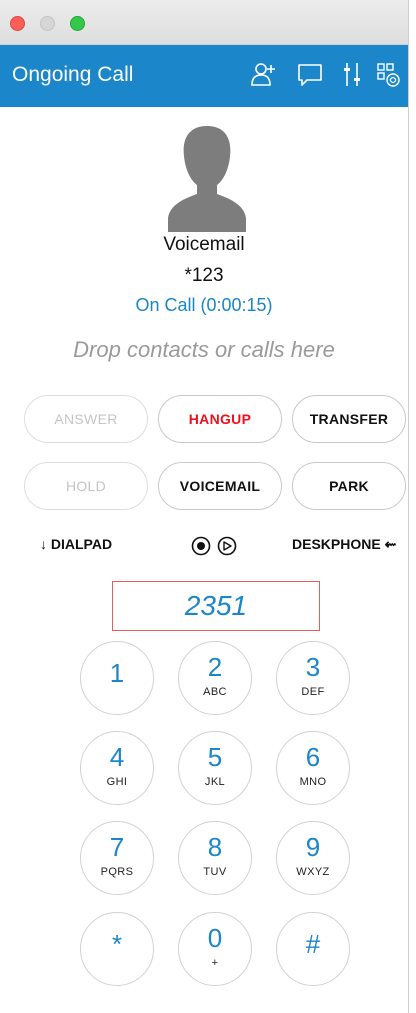  I want to click on key-7: 7 PQRS, so click(117, 858).